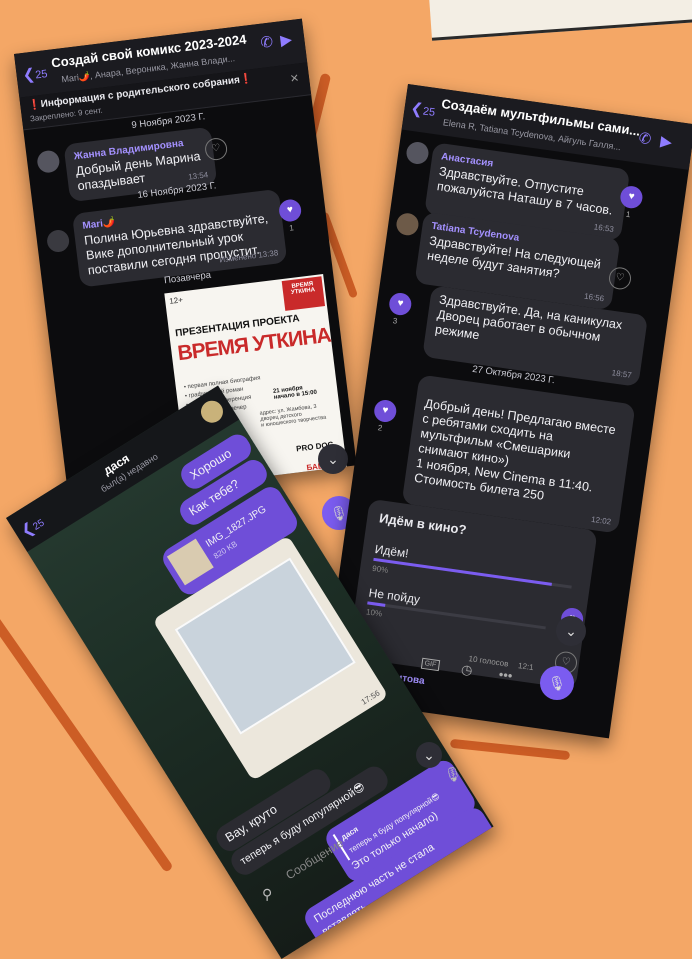 This screenshot has height=959, width=692. I want to click on paperclip-icon: ⚲, so click(267, 894).